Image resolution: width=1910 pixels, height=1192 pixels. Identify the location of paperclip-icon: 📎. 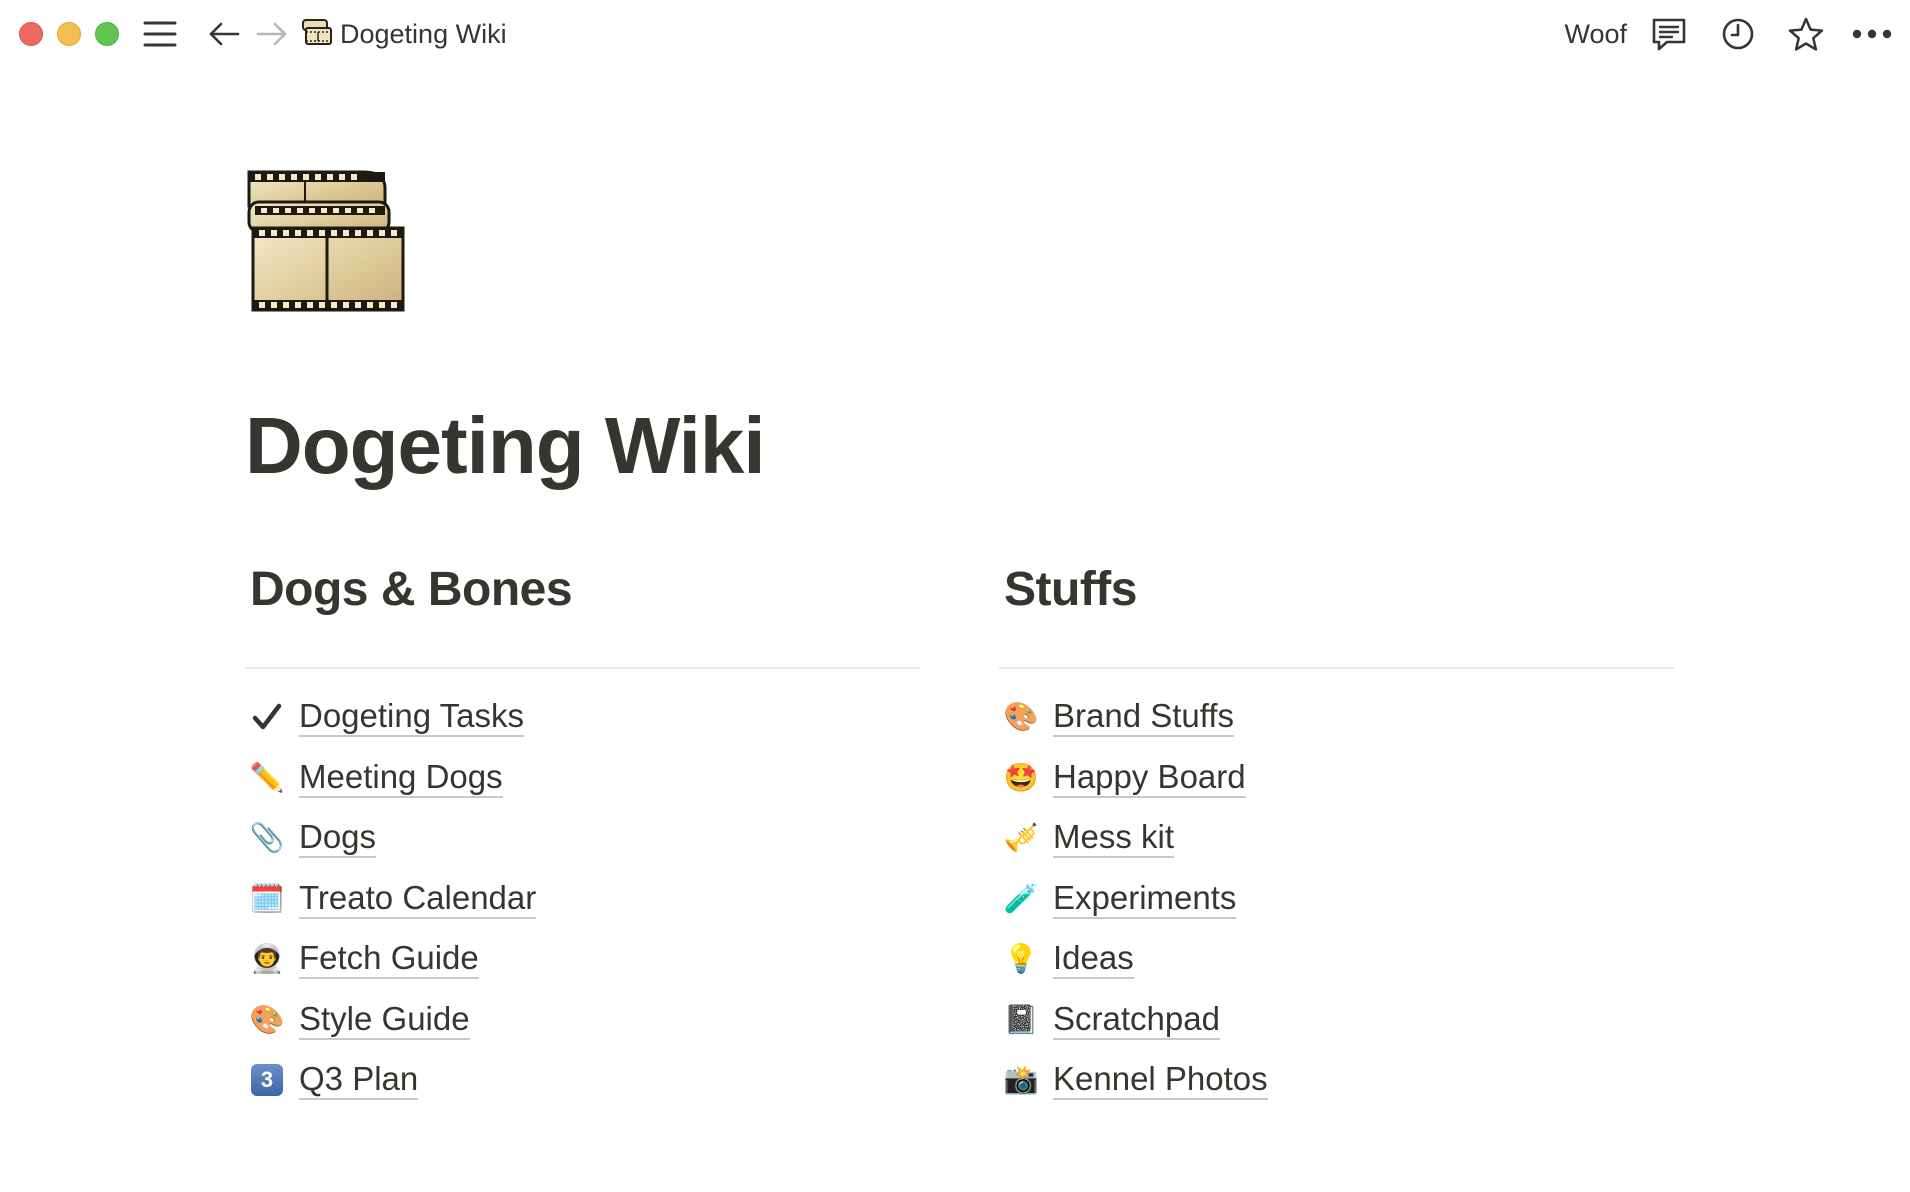
(267, 838).